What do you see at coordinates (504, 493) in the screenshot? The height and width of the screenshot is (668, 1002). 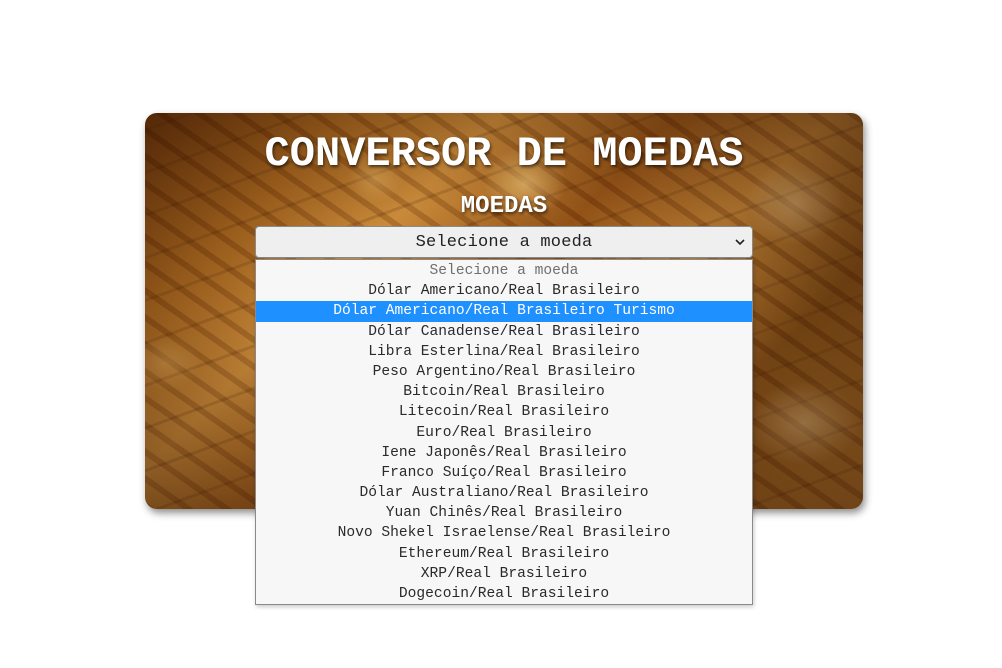 I see `option-aud-brl: Dólar Australiano/Real Brasileiro` at bounding box center [504, 493].